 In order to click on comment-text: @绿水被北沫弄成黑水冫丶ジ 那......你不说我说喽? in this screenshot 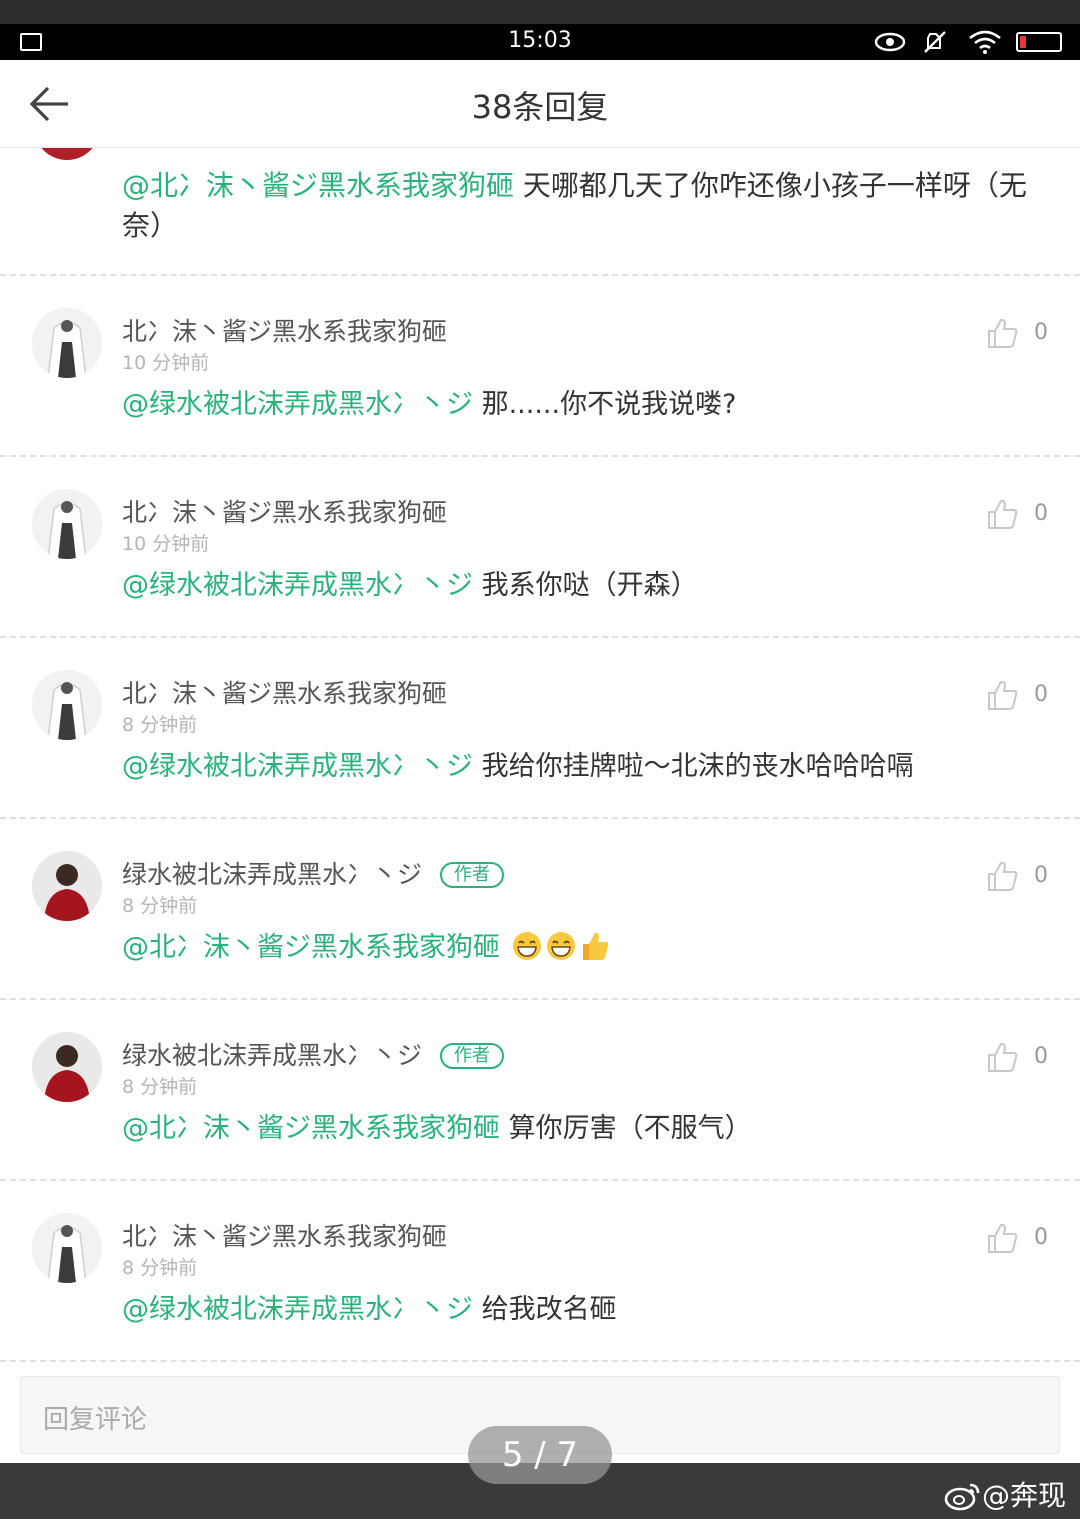, I will do `click(429, 404)`.